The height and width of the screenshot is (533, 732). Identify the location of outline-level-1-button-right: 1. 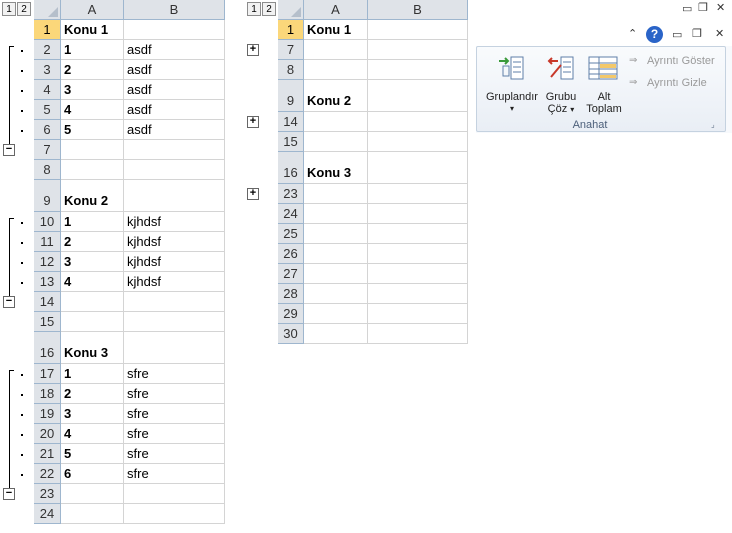
(254, 9).